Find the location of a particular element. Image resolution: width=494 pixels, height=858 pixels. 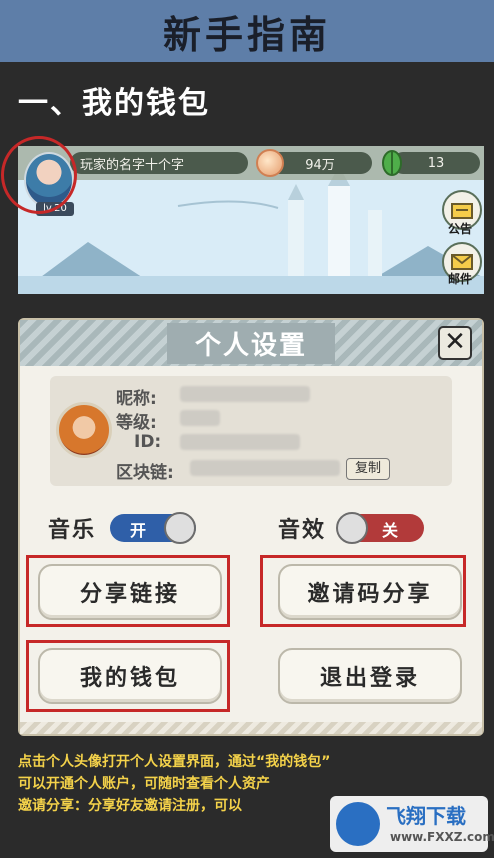

guide-header: 新手指南 is located at coordinates (247, 31).